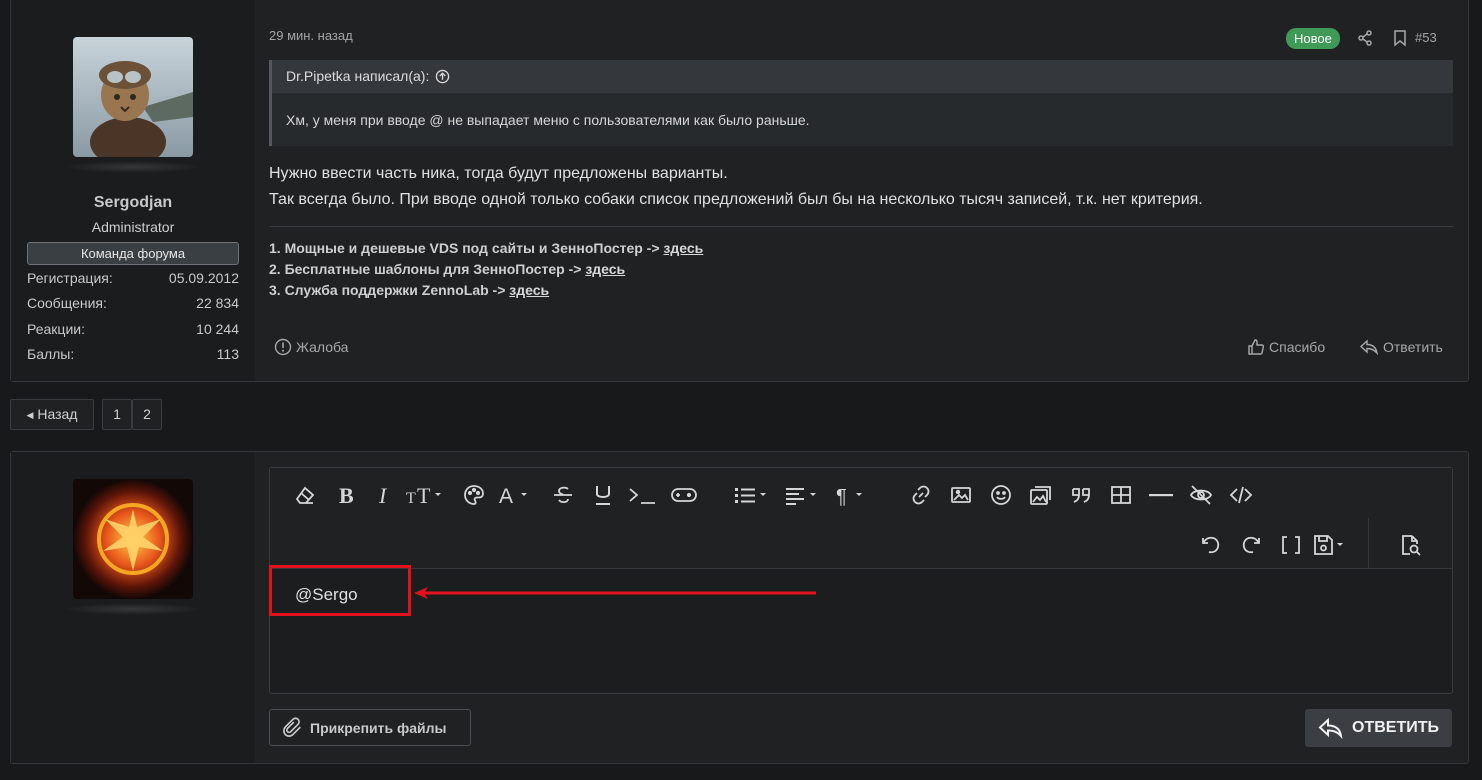 This screenshot has height=780, width=1482. I want to click on reply-label: Ответить, so click(1413, 347).